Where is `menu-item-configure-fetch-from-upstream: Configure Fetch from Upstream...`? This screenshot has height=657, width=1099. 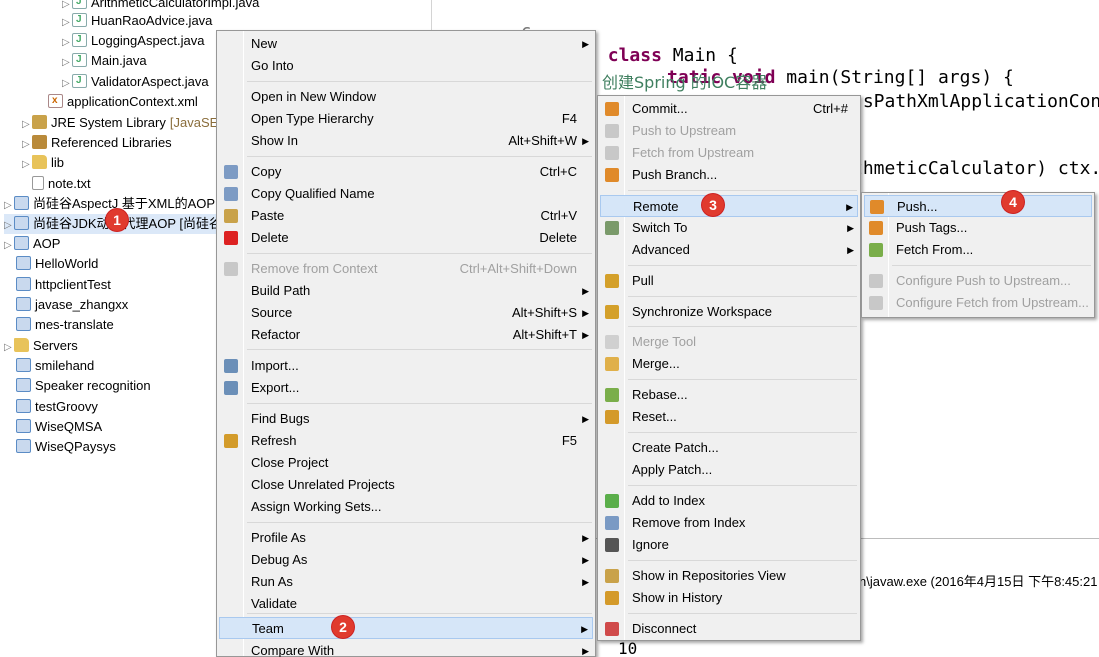 menu-item-configure-fetch-from-upstream: Configure Fetch from Upstream... is located at coordinates (978, 303).